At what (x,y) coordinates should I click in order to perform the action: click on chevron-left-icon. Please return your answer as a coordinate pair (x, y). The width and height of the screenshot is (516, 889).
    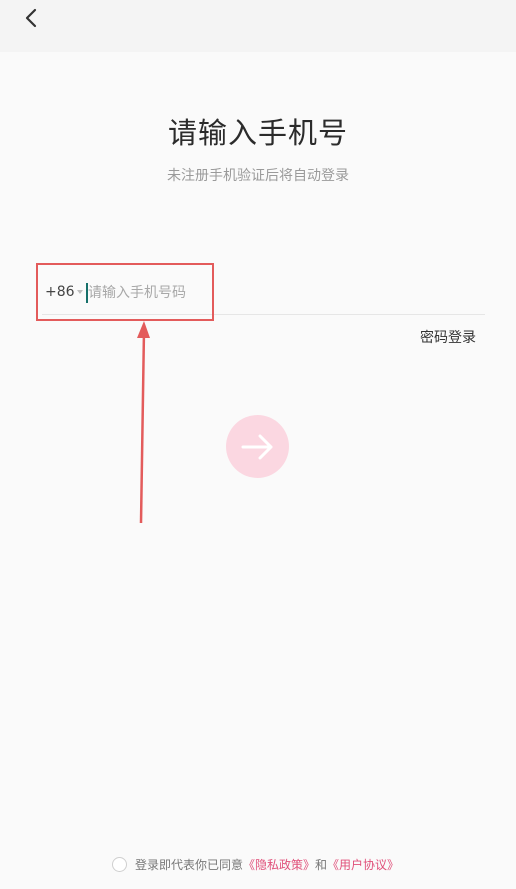
    Looking at the image, I should click on (31, 18).